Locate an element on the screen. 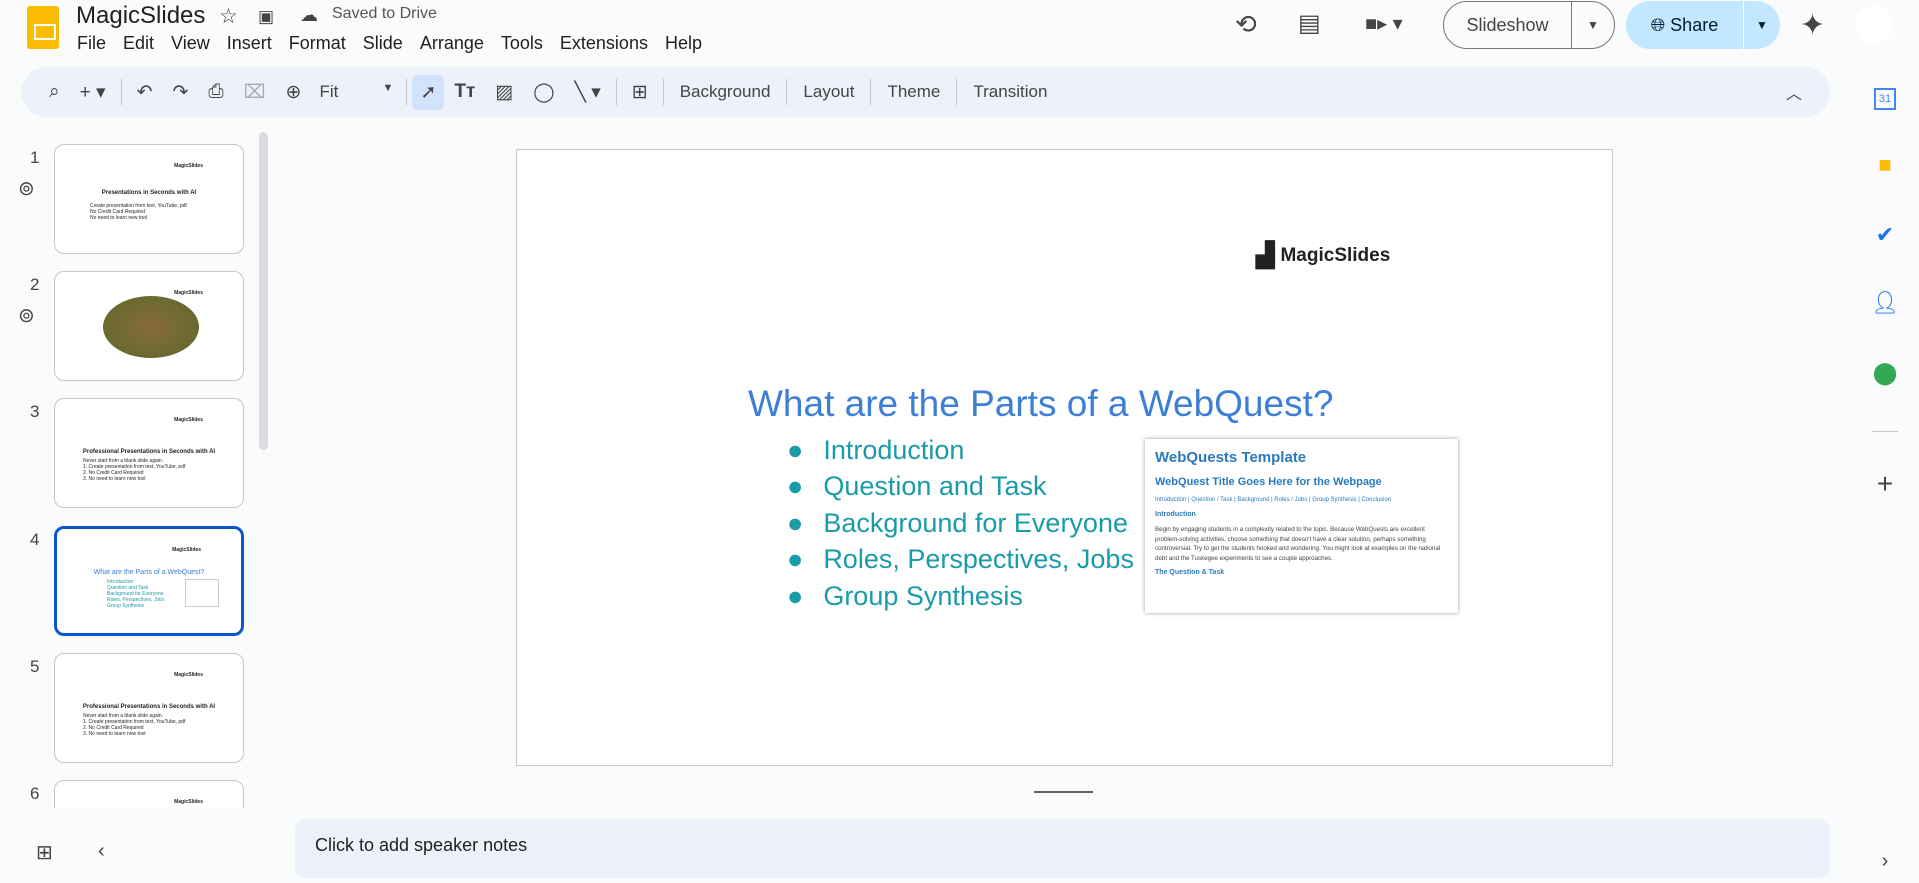  background-button: Background is located at coordinates (725, 92).